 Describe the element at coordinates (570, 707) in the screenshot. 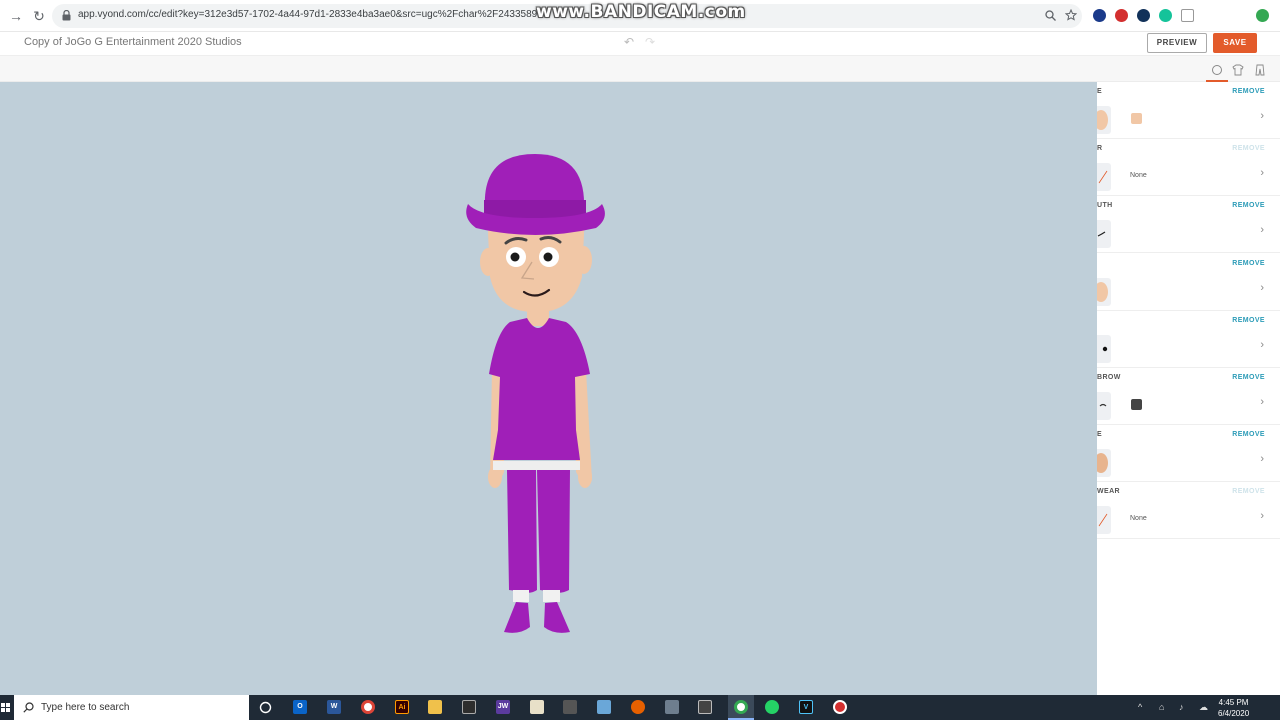

I see `snip-tool-icon` at that location.